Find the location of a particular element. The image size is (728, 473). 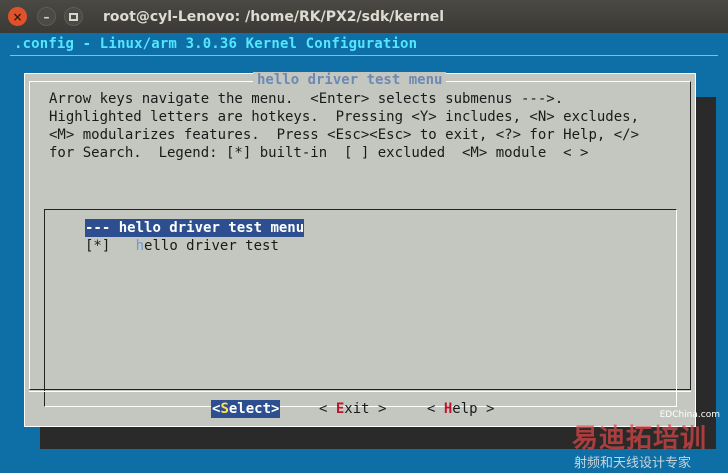

watermark-url: EDChina.com is located at coordinates (689, 415).